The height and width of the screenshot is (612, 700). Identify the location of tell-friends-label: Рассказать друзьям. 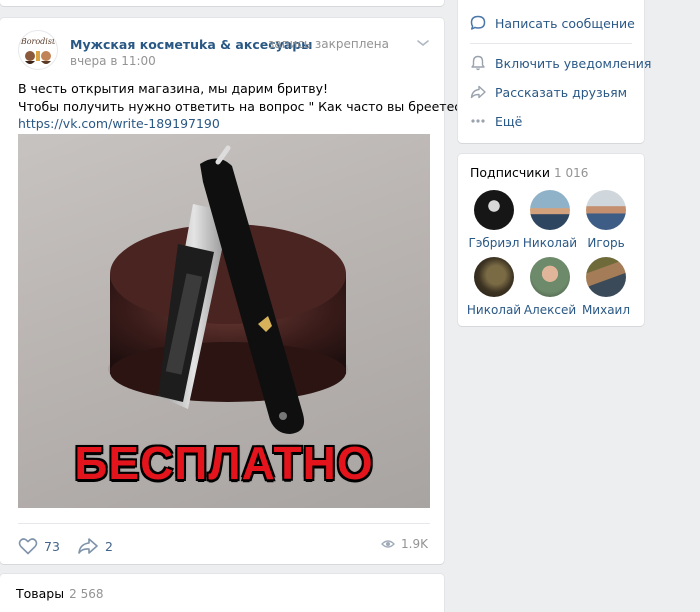
(561, 92).